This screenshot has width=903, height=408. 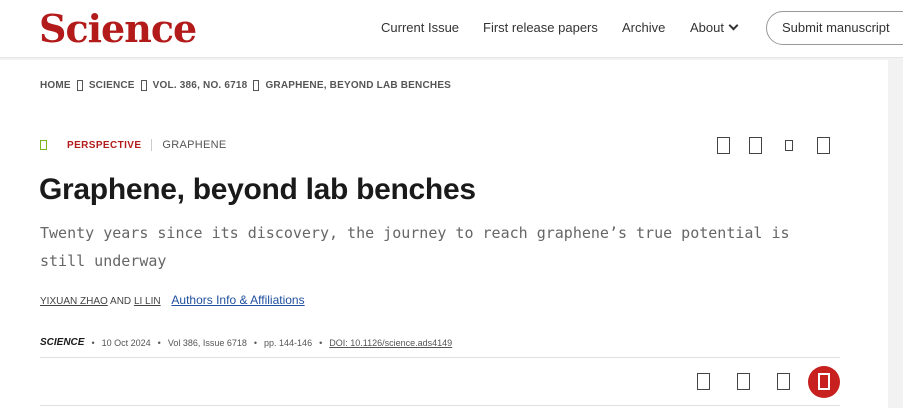 What do you see at coordinates (823, 145) in the screenshot?
I see `cite-icon` at bounding box center [823, 145].